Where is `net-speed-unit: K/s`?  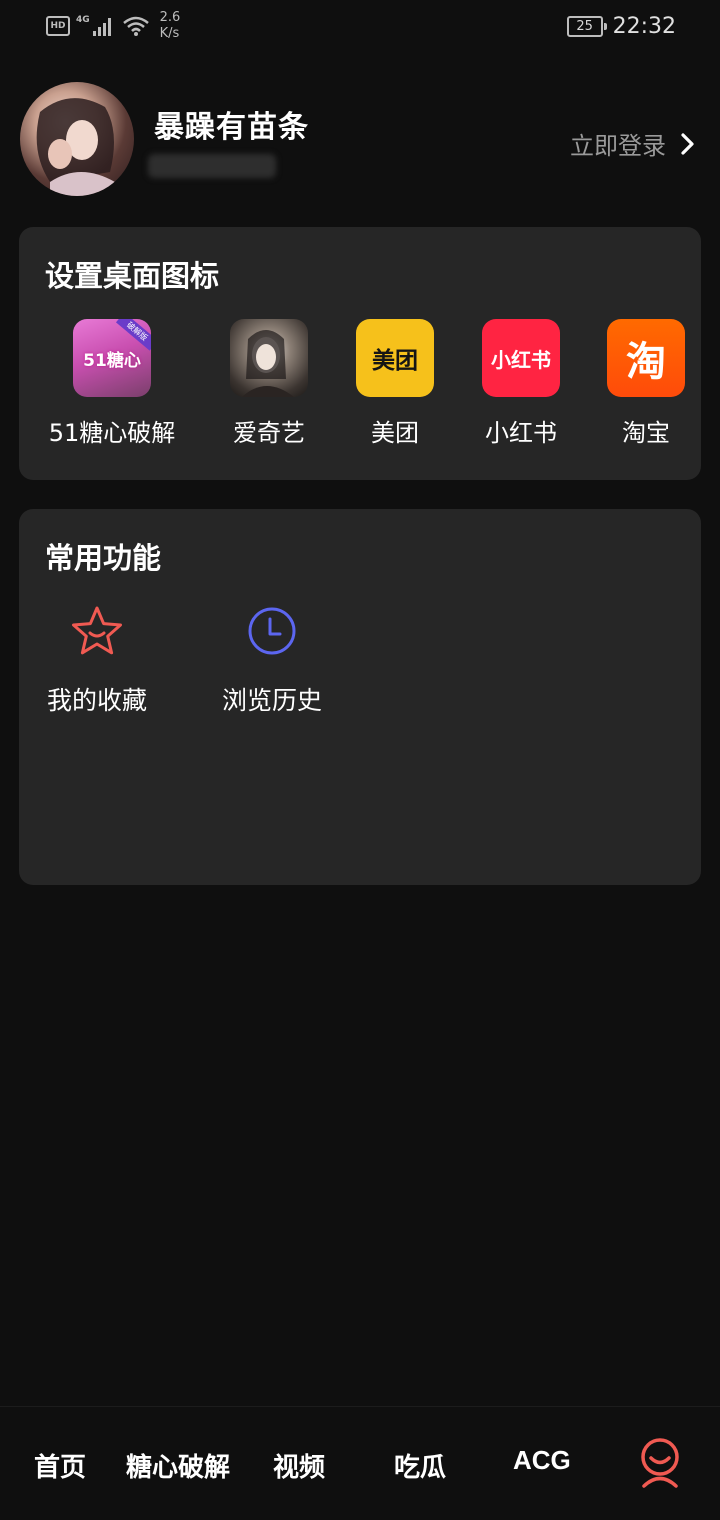
net-speed-unit: K/s is located at coordinates (169, 33).